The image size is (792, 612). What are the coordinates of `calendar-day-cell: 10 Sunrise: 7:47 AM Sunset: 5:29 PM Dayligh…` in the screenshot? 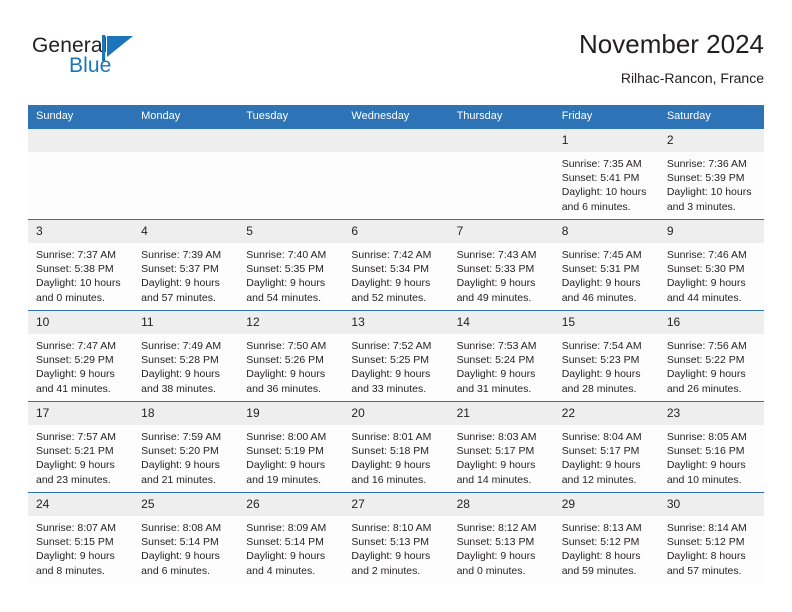 It's located at (81, 356).